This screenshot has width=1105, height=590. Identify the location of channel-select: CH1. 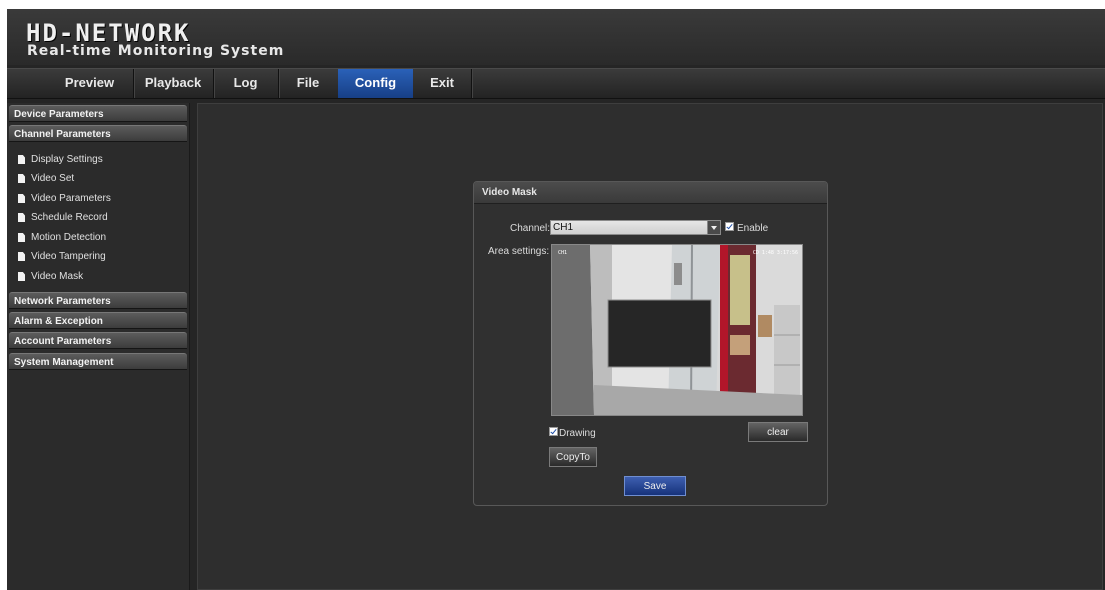
(635, 227).